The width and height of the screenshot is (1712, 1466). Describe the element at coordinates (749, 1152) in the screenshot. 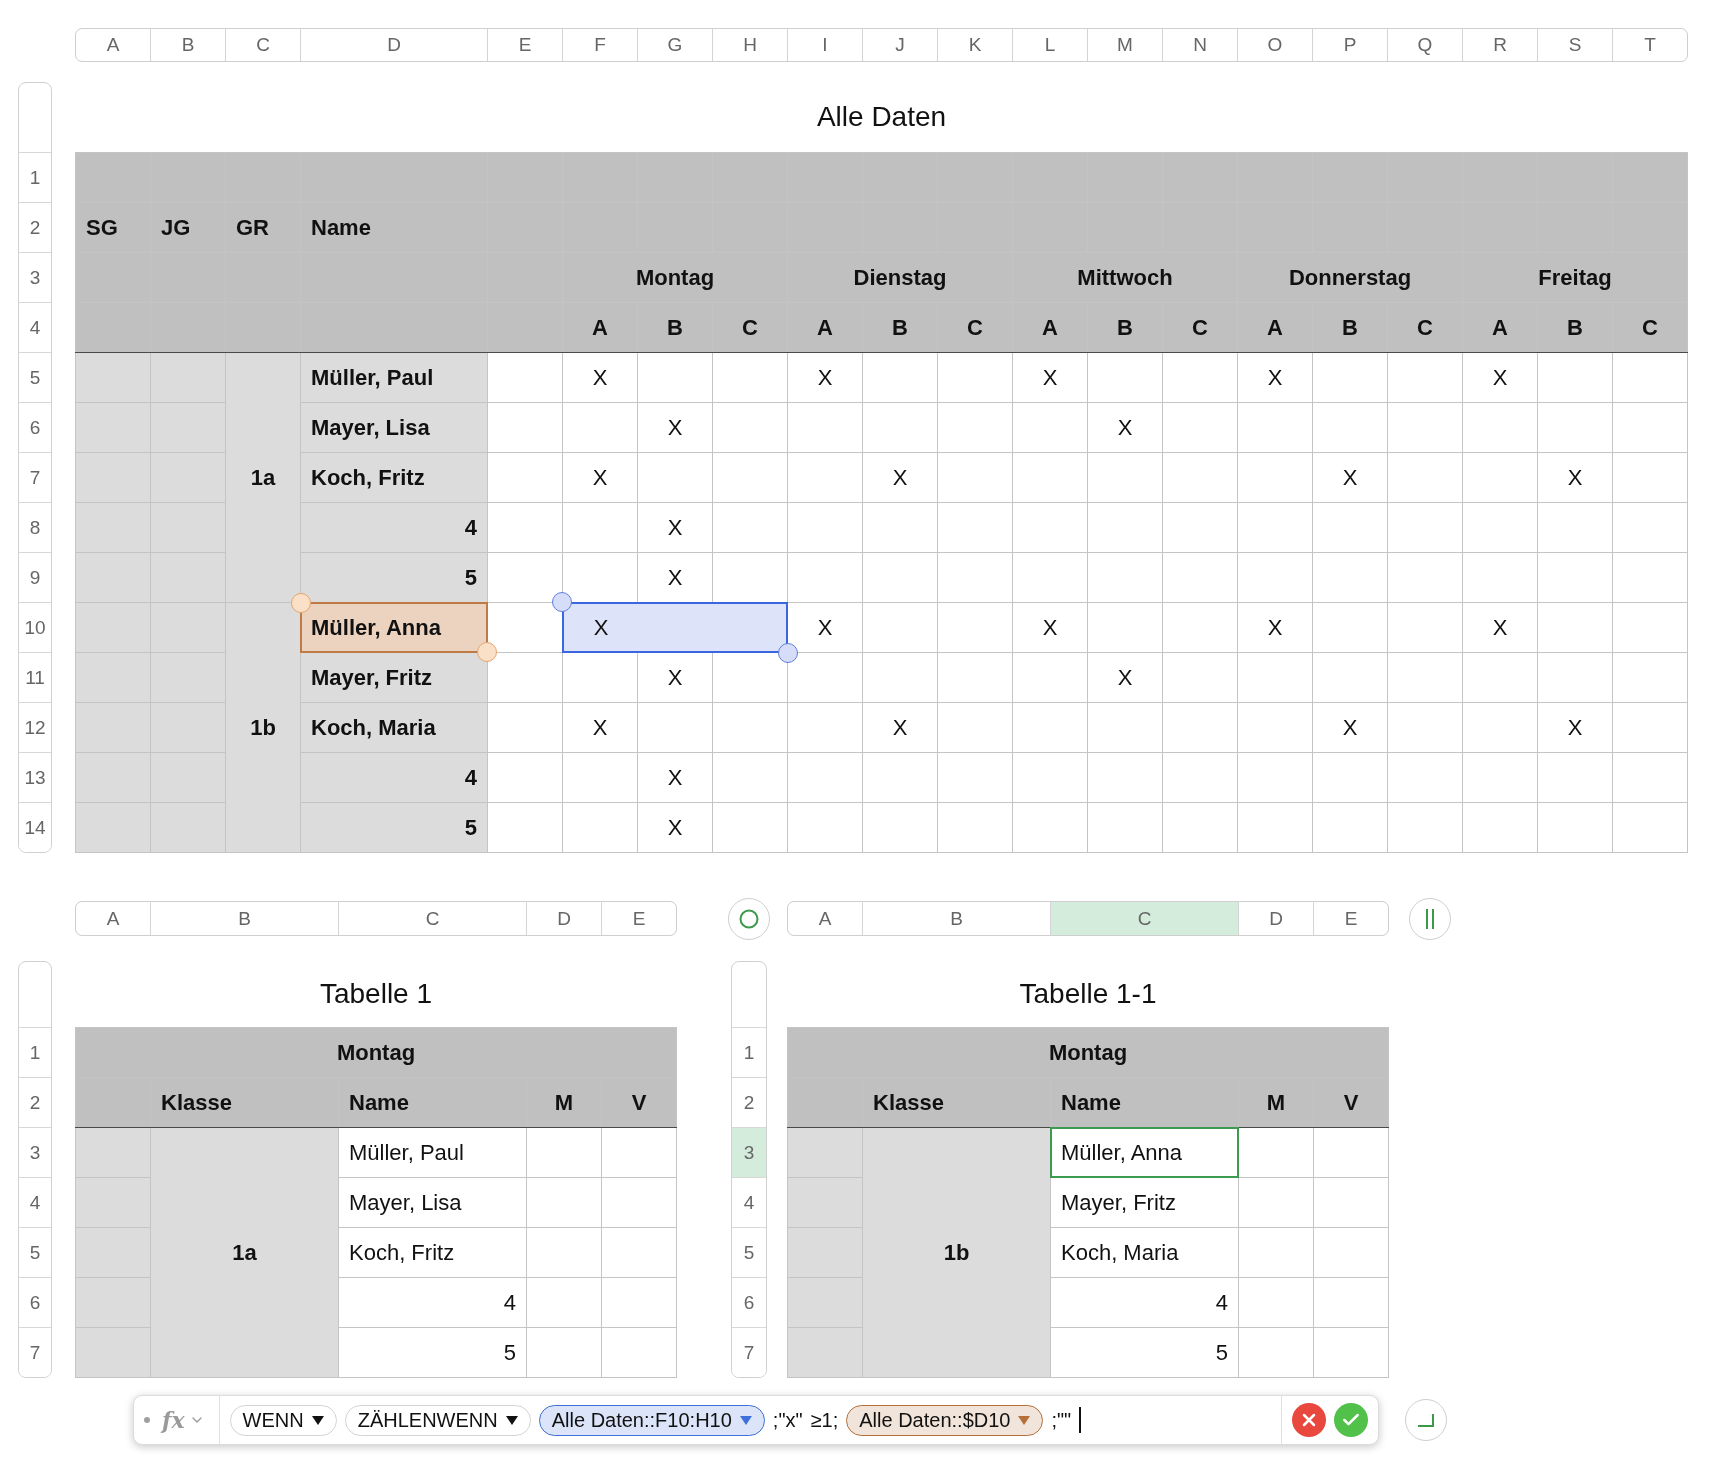

I see `row-header: 3` at that location.